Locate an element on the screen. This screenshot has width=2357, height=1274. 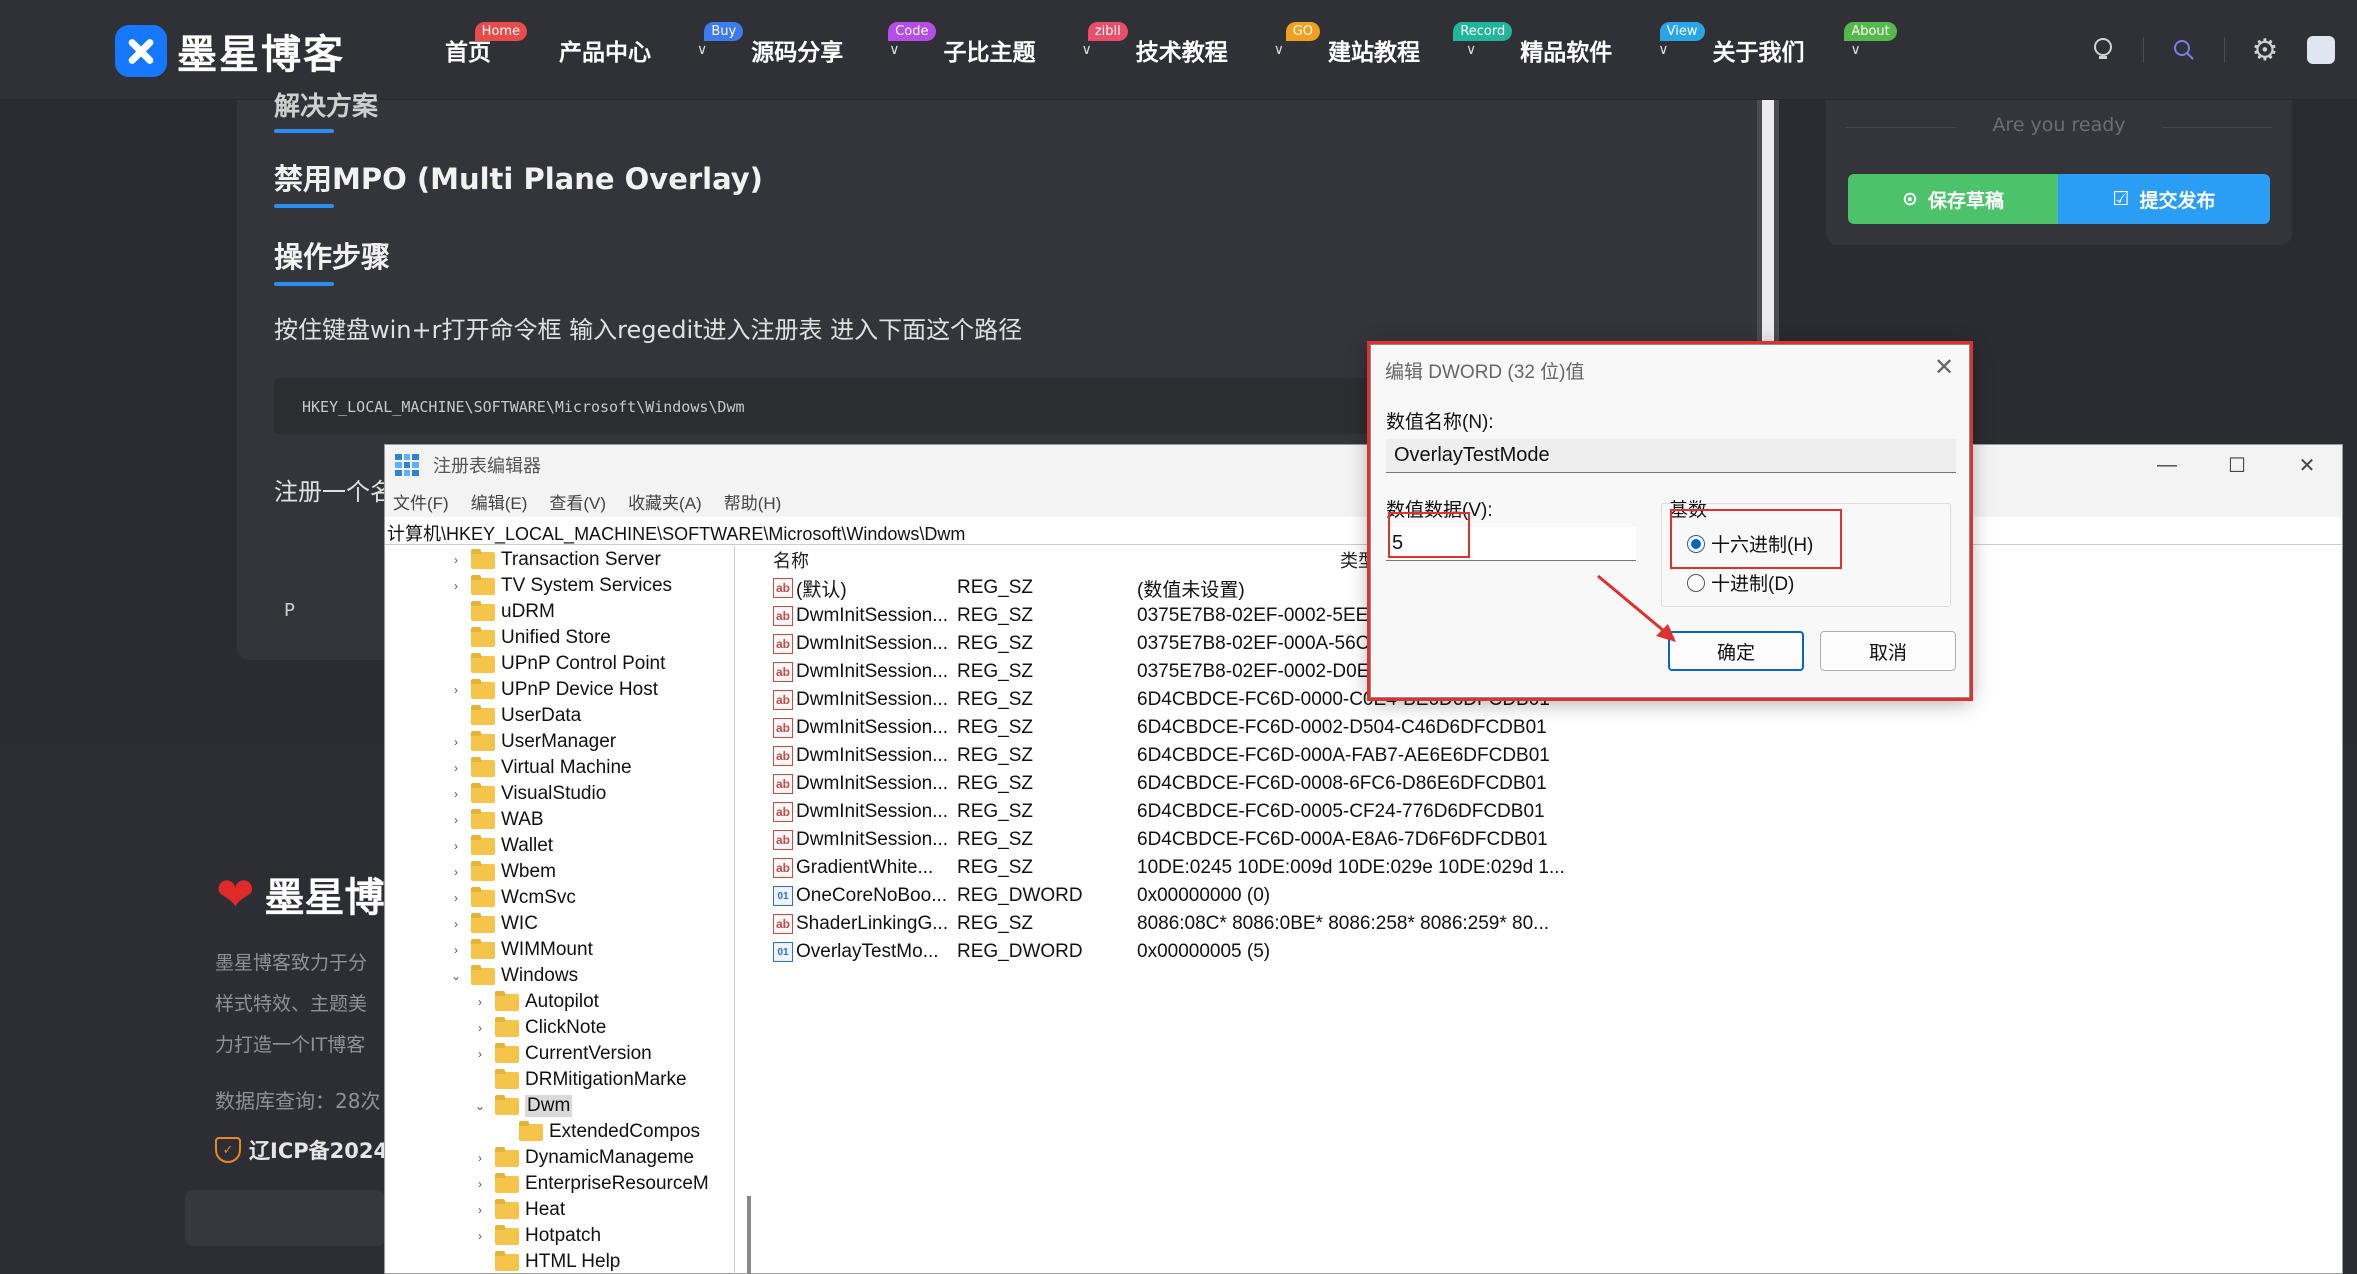
nav-item: 子比主题 zibll ∨ is located at coordinates (1036, 46).